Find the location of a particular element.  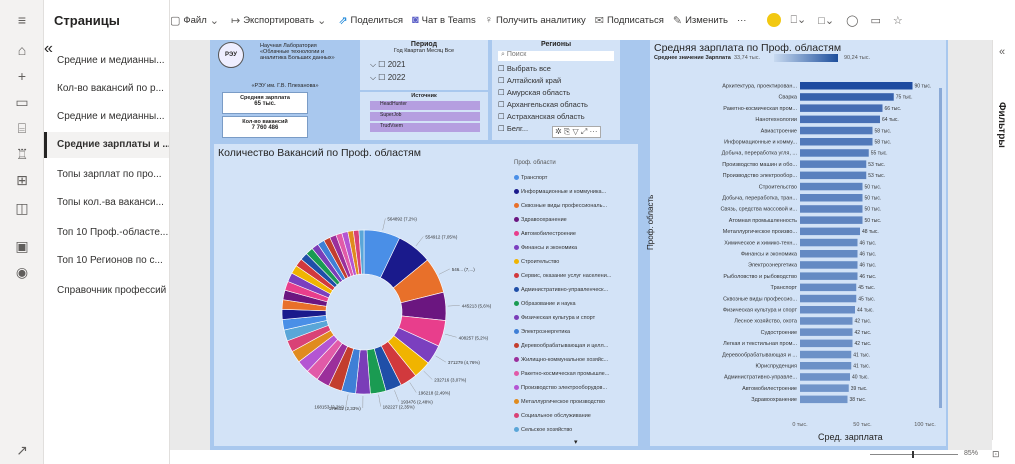

legend-item: Автомобилестроение is located at coordinates (575, 234).